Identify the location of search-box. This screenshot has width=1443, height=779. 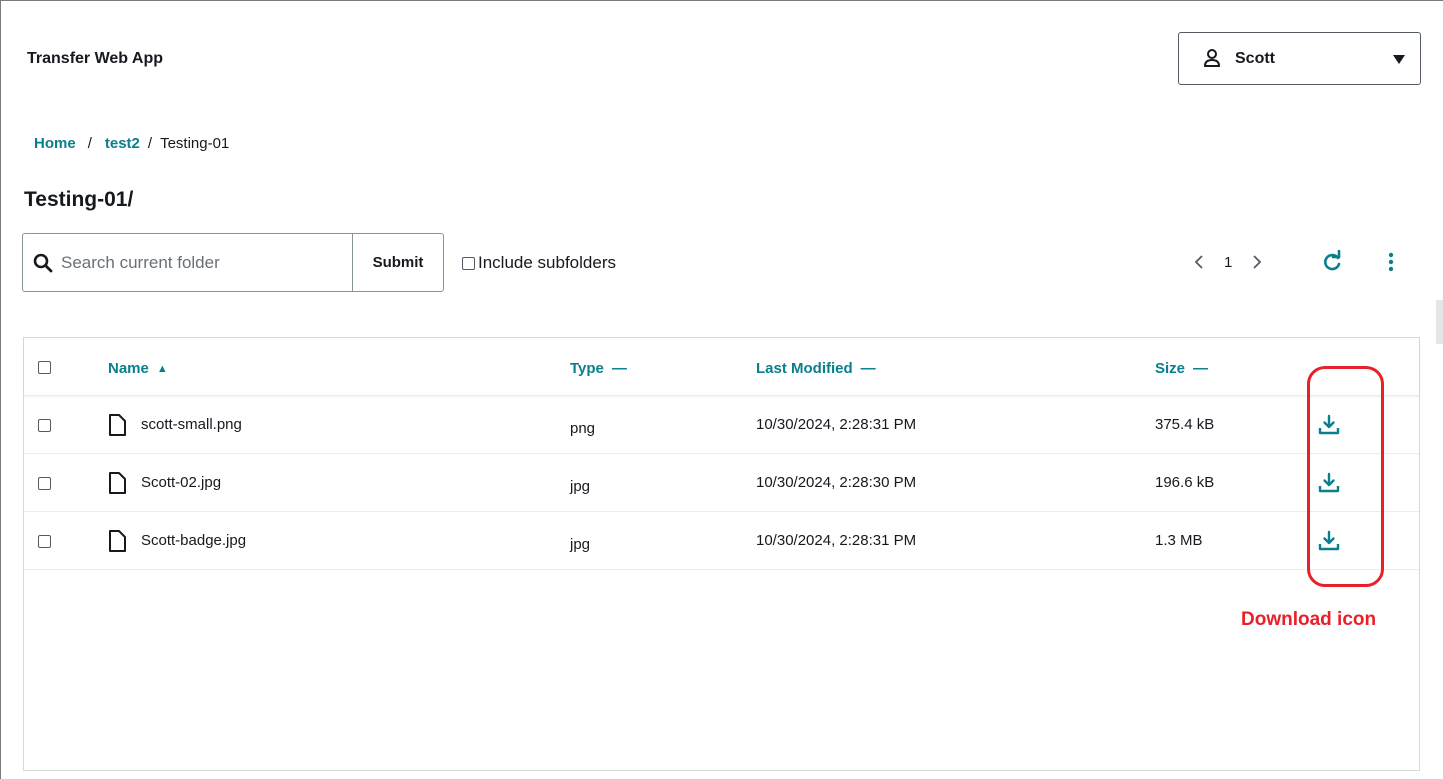
(187, 262).